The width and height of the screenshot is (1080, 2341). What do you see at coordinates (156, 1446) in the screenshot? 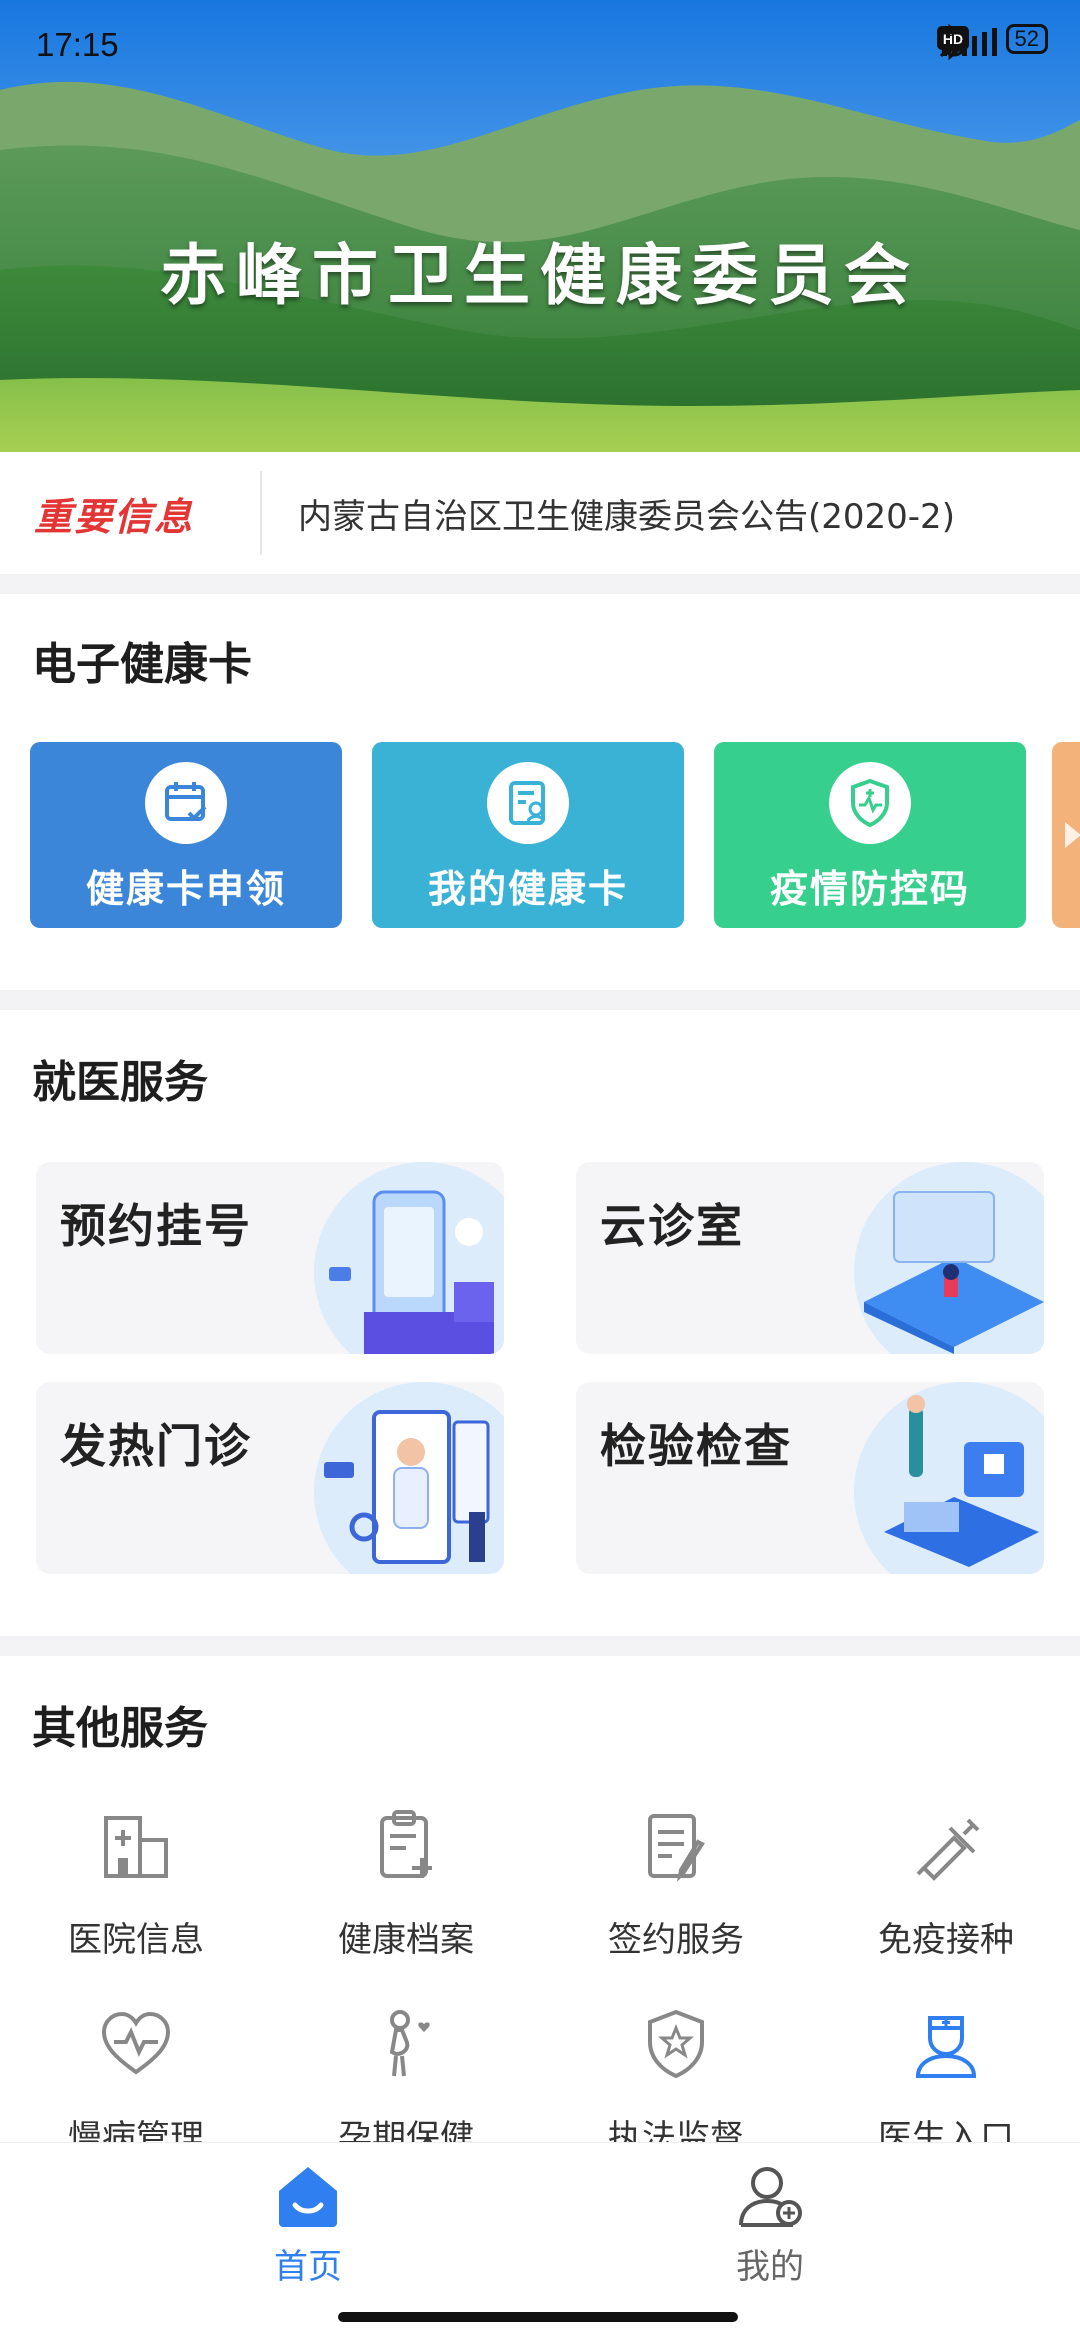
I see `fever-clinic-label: 发热门诊` at bounding box center [156, 1446].